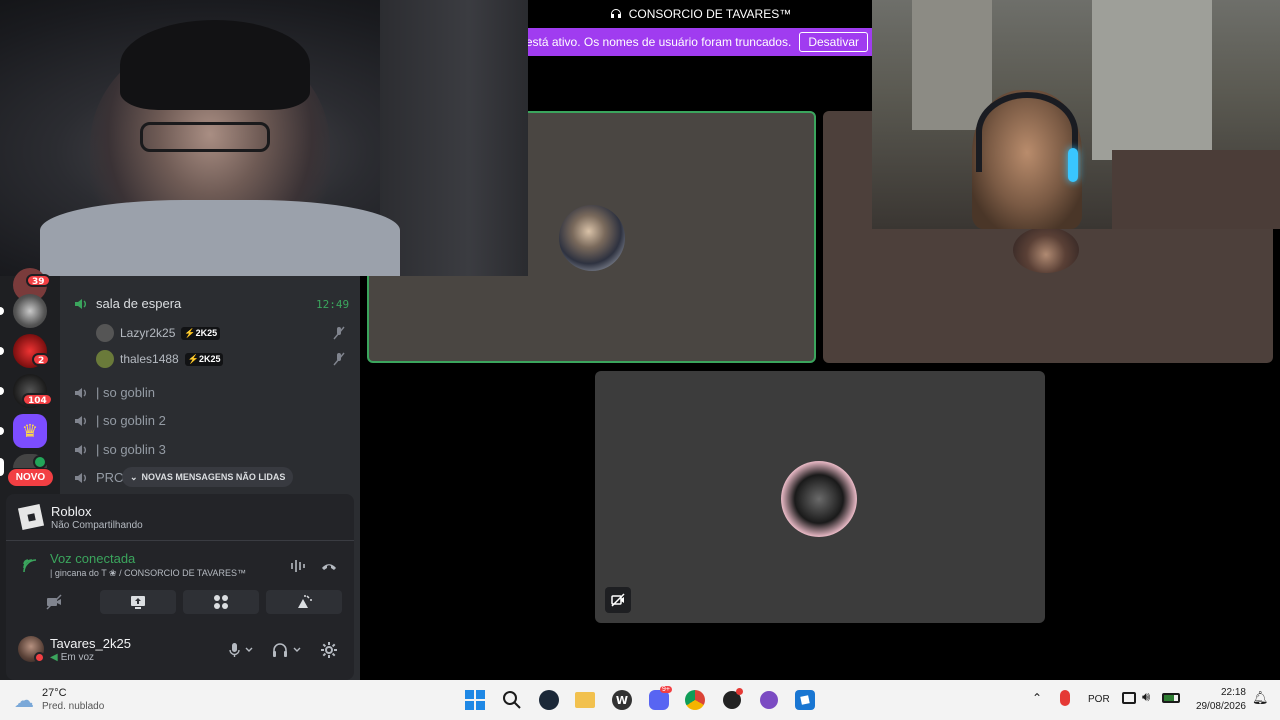  What do you see at coordinates (204, 359) in the screenshot?
I see `clan-tag: ⚡2K25` at bounding box center [204, 359].